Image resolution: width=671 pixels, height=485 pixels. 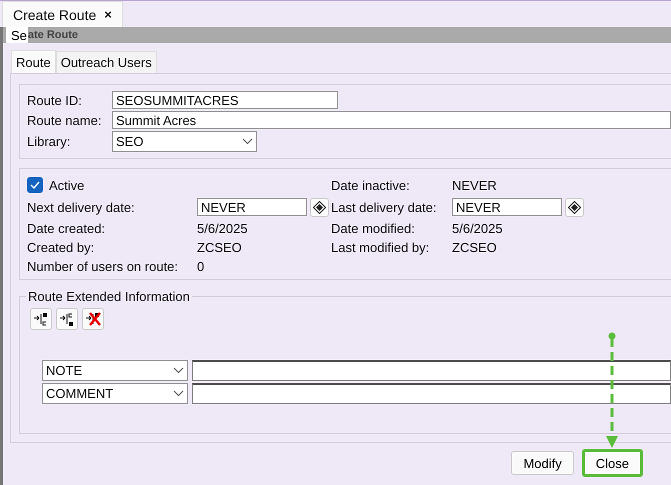 What do you see at coordinates (384, 207) in the screenshot?
I see `field-label: Last delivery date:` at bounding box center [384, 207].